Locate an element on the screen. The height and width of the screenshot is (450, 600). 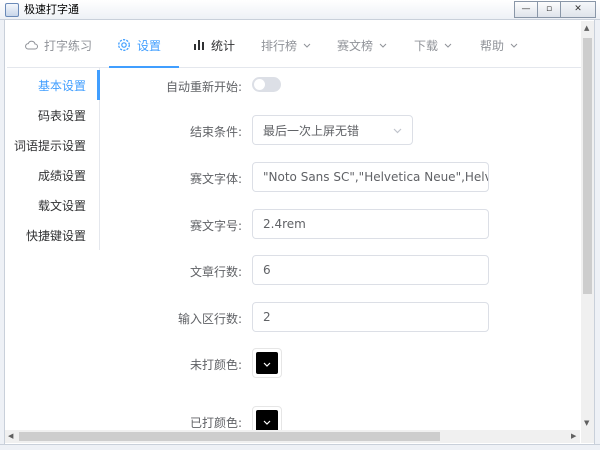
sidebar-item-basic-settings: 基本设置 is located at coordinates (53, 85).